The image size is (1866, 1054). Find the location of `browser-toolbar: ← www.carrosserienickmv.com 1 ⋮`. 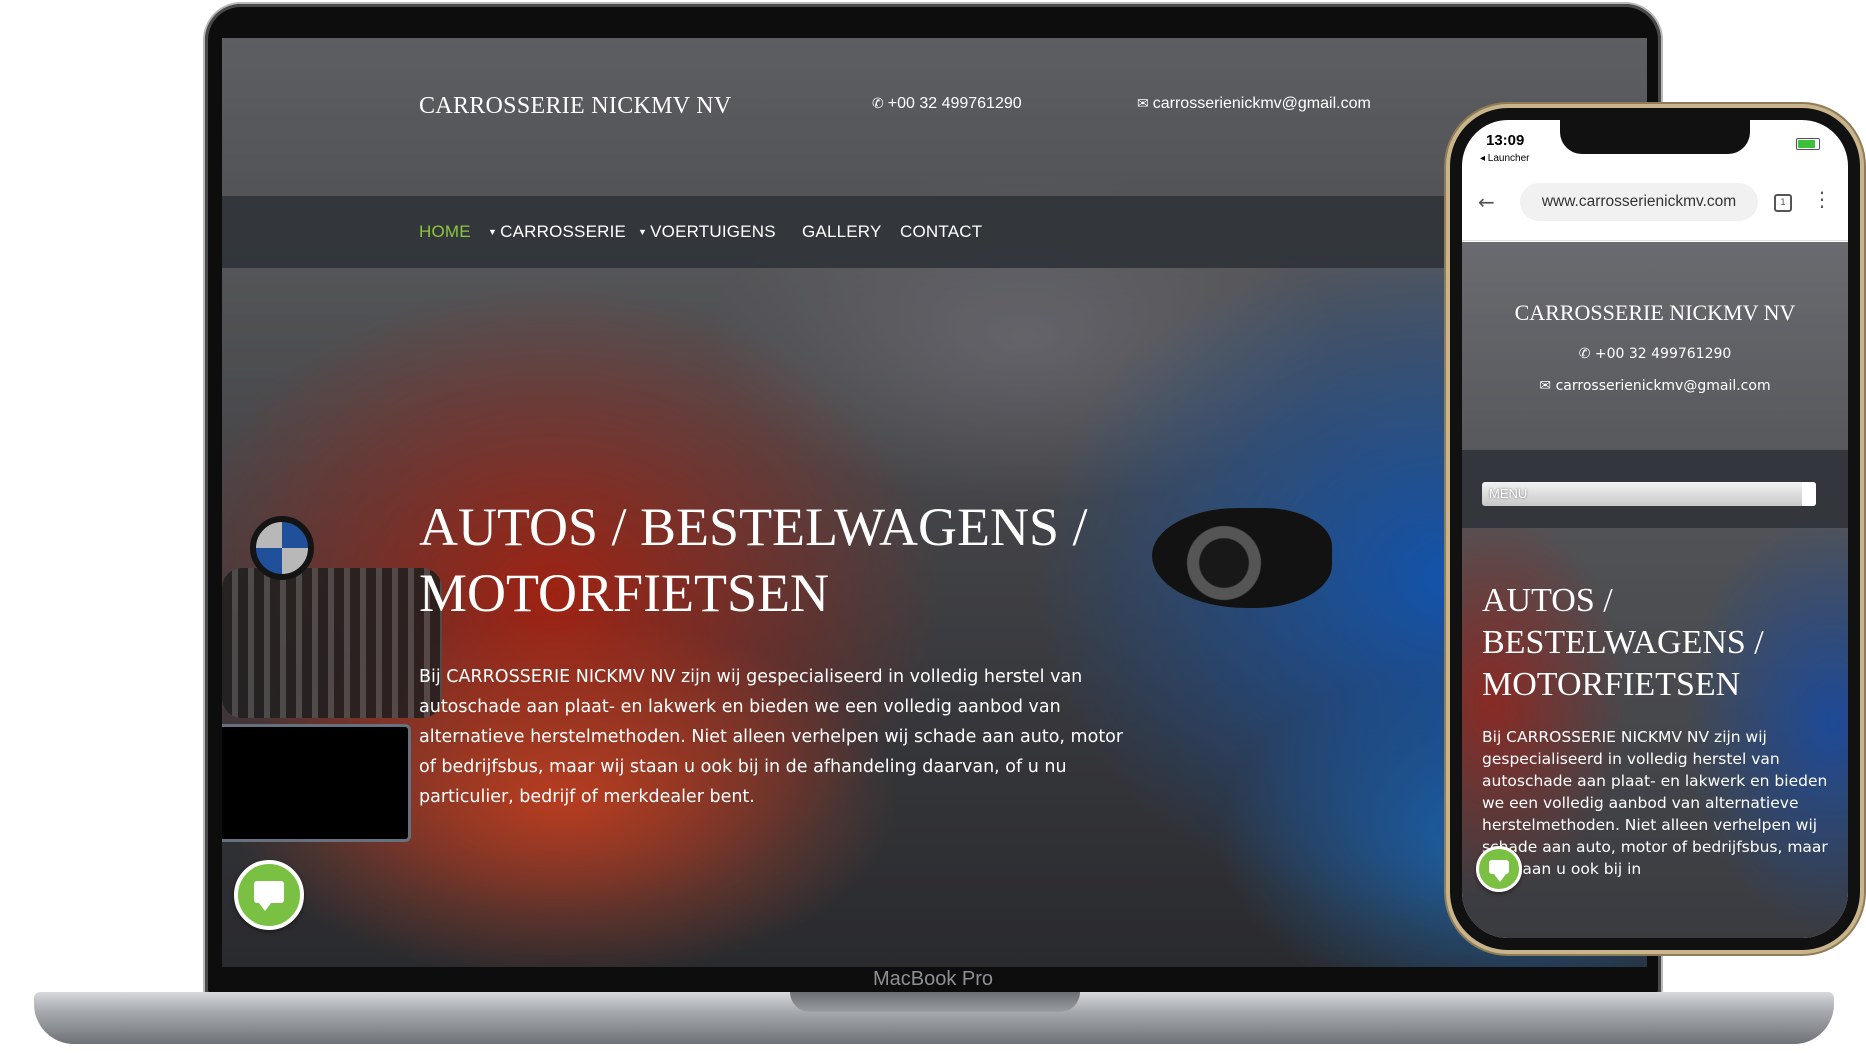

browser-toolbar: ← www.carrosserienickmv.com 1 ⋮ is located at coordinates (1655, 205).